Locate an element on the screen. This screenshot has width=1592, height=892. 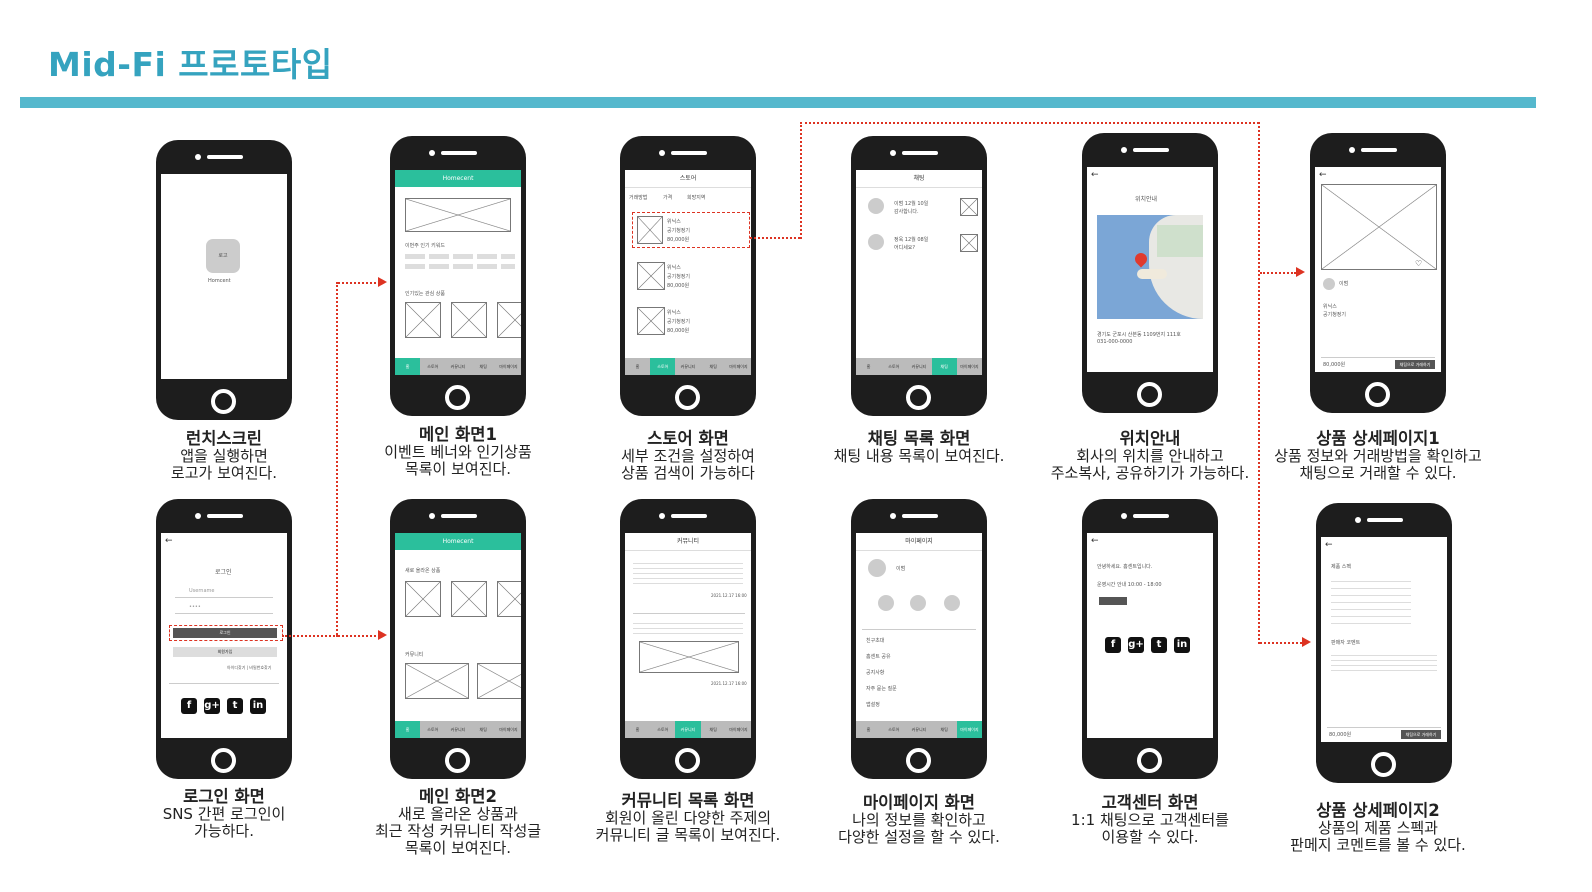
bottom-nav: 홈 스토어 커뮤니티 채팅 마이페이지 is located at coordinates (458, 729).